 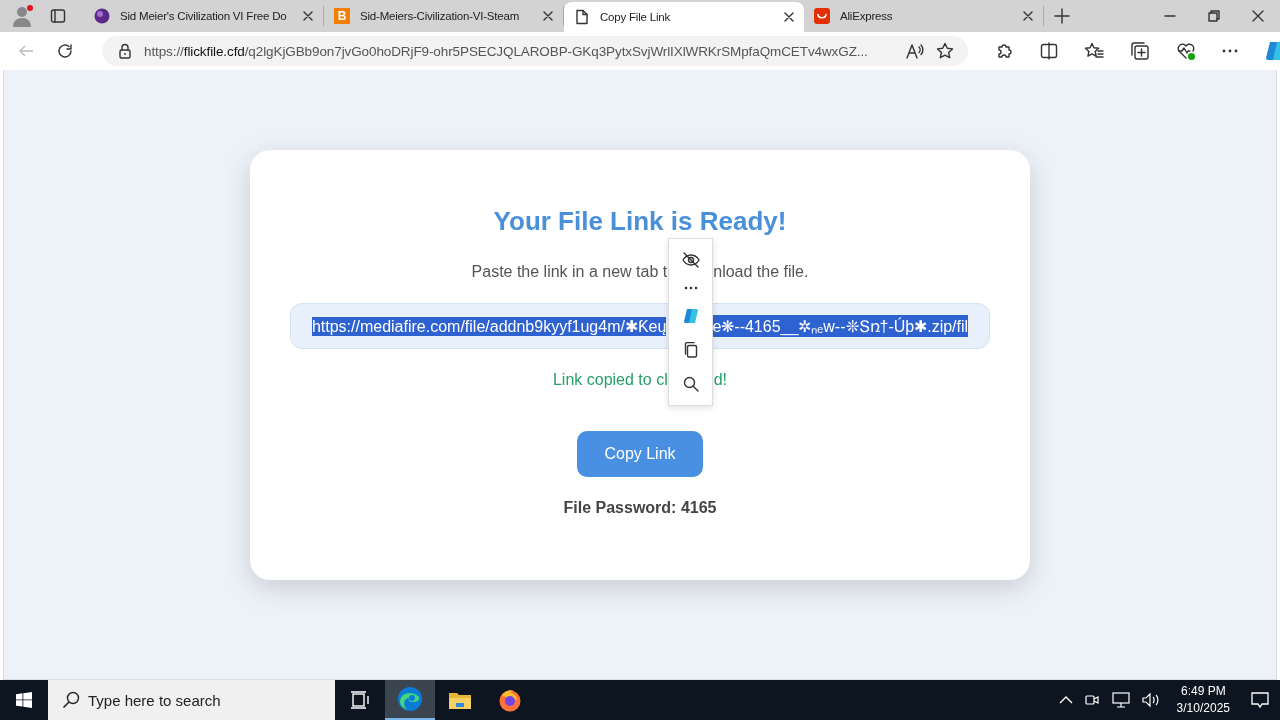 What do you see at coordinates (460, 700) in the screenshot?
I see `folder-icon` at bounding box center [460, 700].